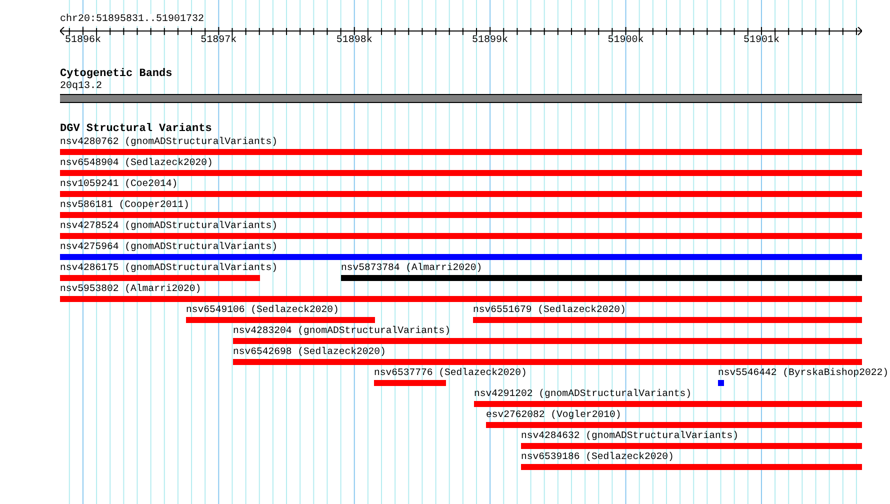 This screenshot has height=504, width=890. What do you see at coordinates (169, 268) in the screenshot?
I see `variant-label: nsv4286175 (gnomADStructuralVariants)` at bounding box center [169, 268].